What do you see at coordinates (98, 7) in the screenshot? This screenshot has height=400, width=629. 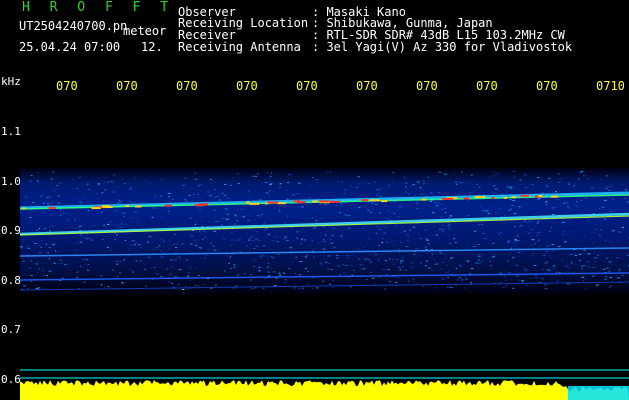 I see `program-title: H R O F F T` at bounding box center [98, 7].